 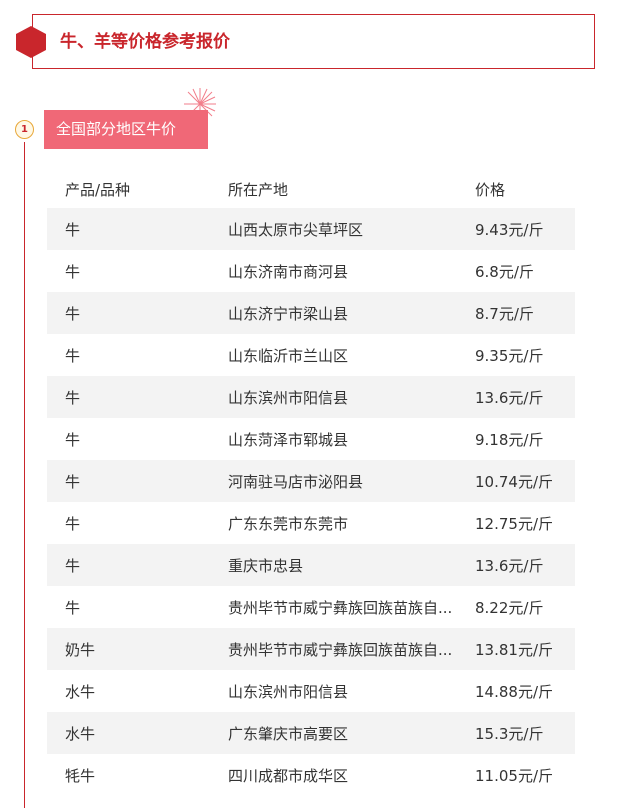 I want to click on cell-price: 6.8元/斤, so click(x=504, y=271).